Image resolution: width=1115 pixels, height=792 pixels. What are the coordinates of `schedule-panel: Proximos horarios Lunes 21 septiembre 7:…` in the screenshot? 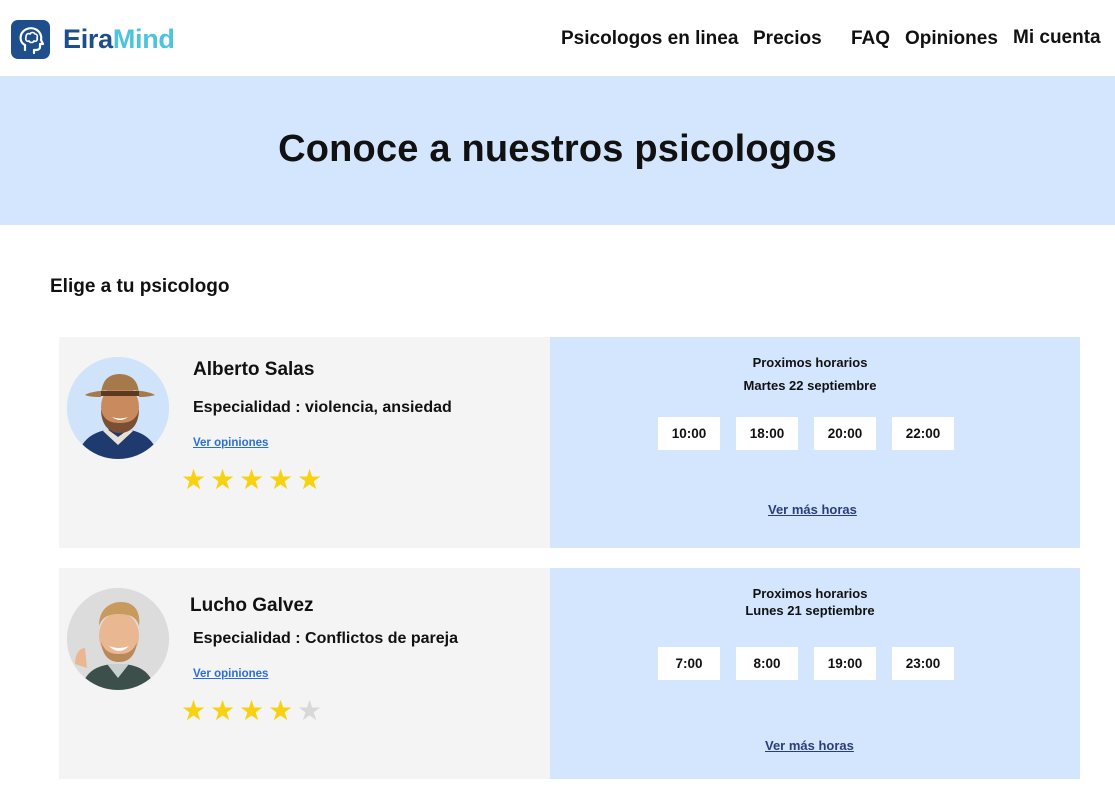 It's located at (815, 673).